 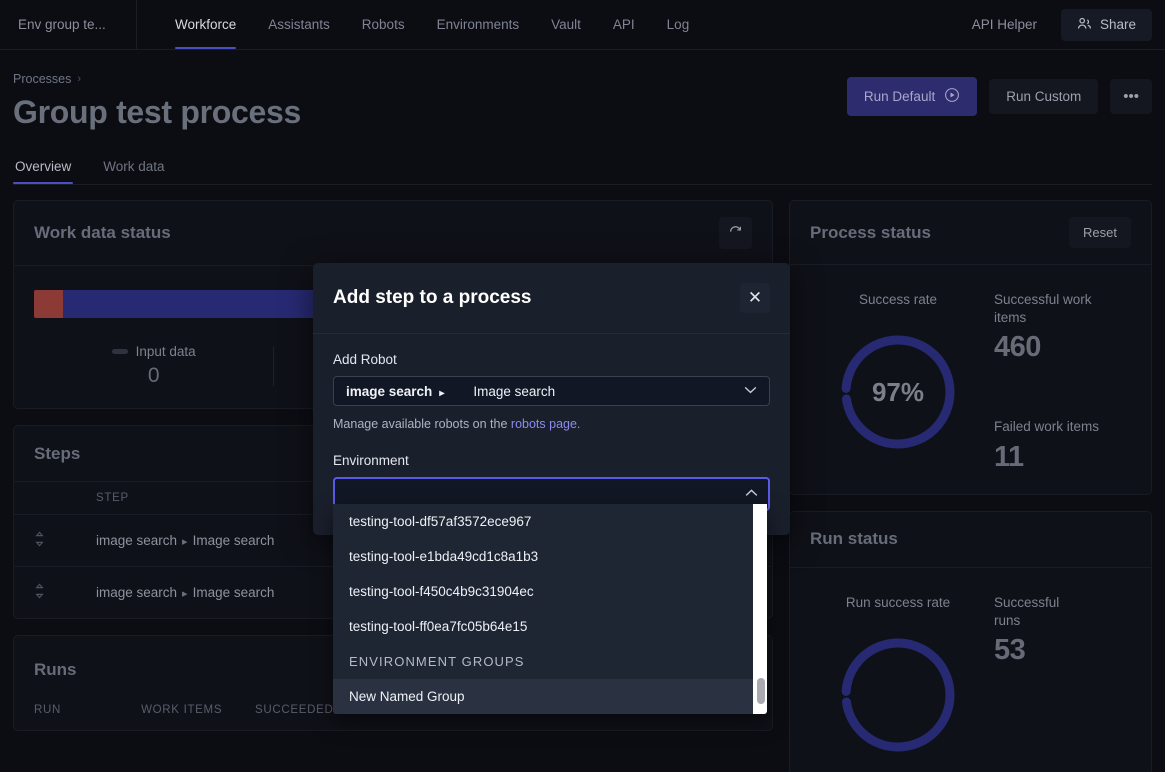 I want to click on nav-label: Robots, so click(x=383, y=24).